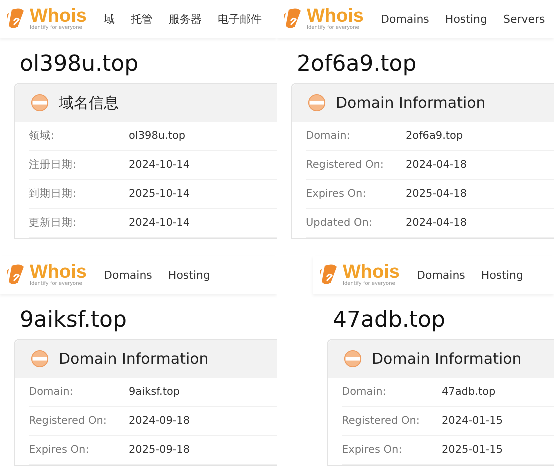  What do you see at coordinates (340, 223) in the screenshot?
I see `field-label: Updated On:` at bounding box center [340, 223].